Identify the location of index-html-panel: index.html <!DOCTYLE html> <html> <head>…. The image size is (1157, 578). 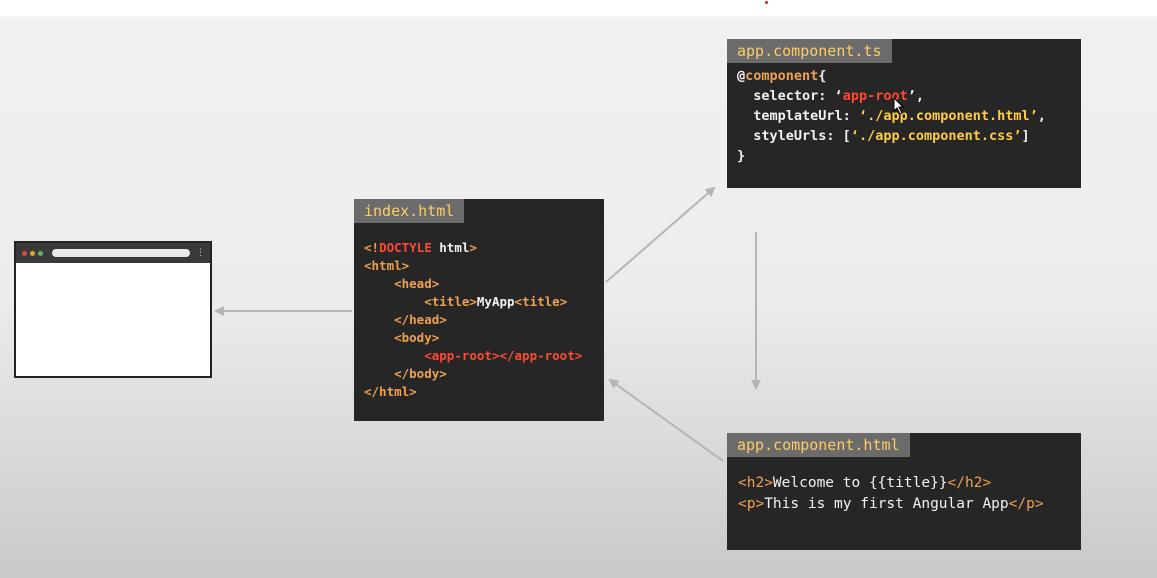
(479, 310).